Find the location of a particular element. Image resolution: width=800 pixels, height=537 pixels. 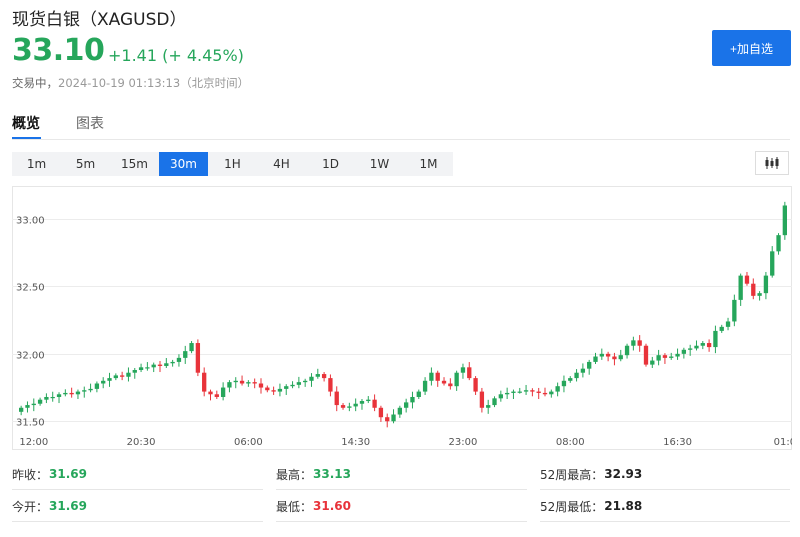

trading-status: 交易中，2024-10-19 01:13:13（北京时间） is located at coordinates (130, 83).